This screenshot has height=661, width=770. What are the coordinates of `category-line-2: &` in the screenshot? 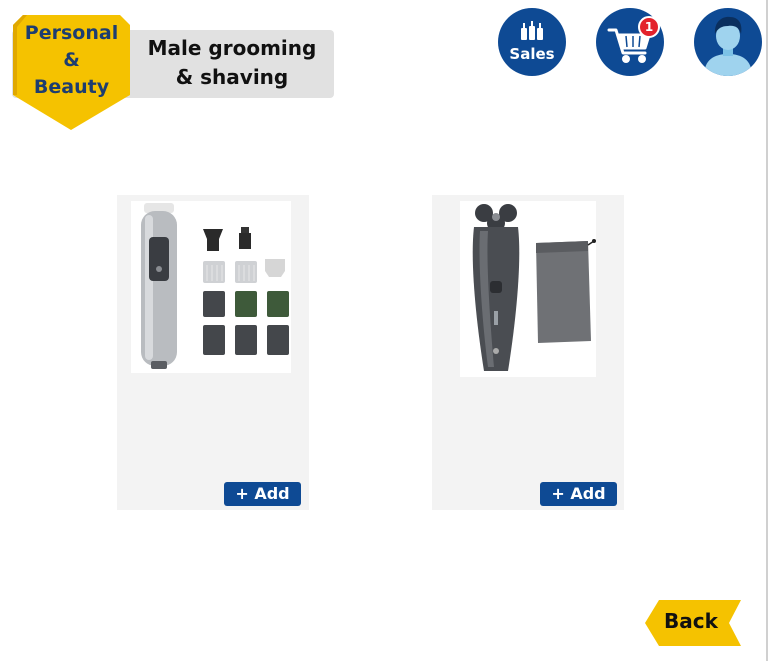 It's located at (71, 60).